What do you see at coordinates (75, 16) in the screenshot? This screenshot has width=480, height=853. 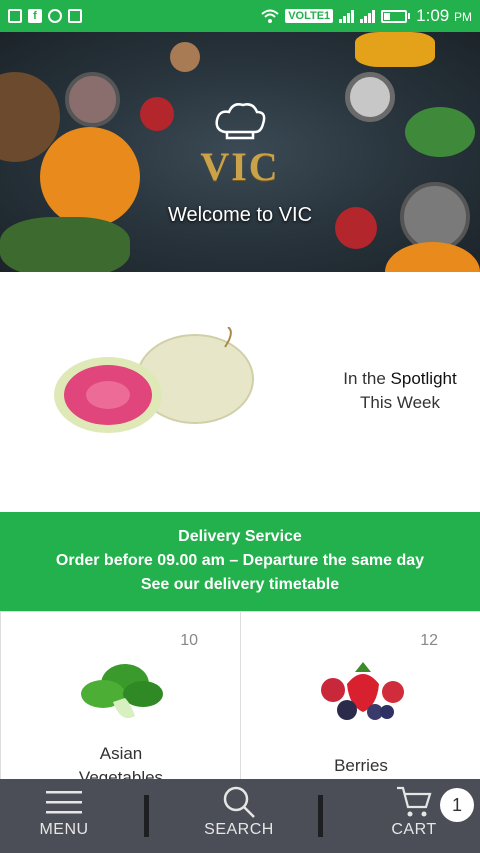 I see `message-notification-icon` at bounding box center [75, 16].